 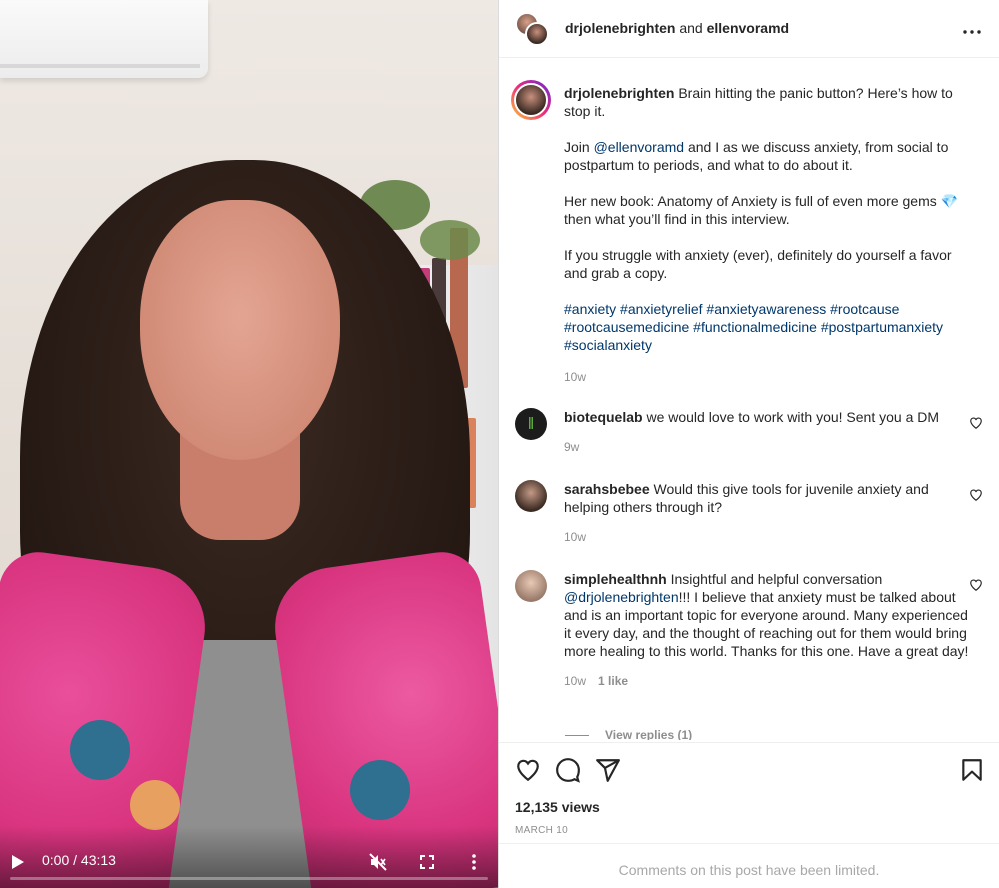 I want to click on comment-likes: 1 like, so click(x=613, y=681).